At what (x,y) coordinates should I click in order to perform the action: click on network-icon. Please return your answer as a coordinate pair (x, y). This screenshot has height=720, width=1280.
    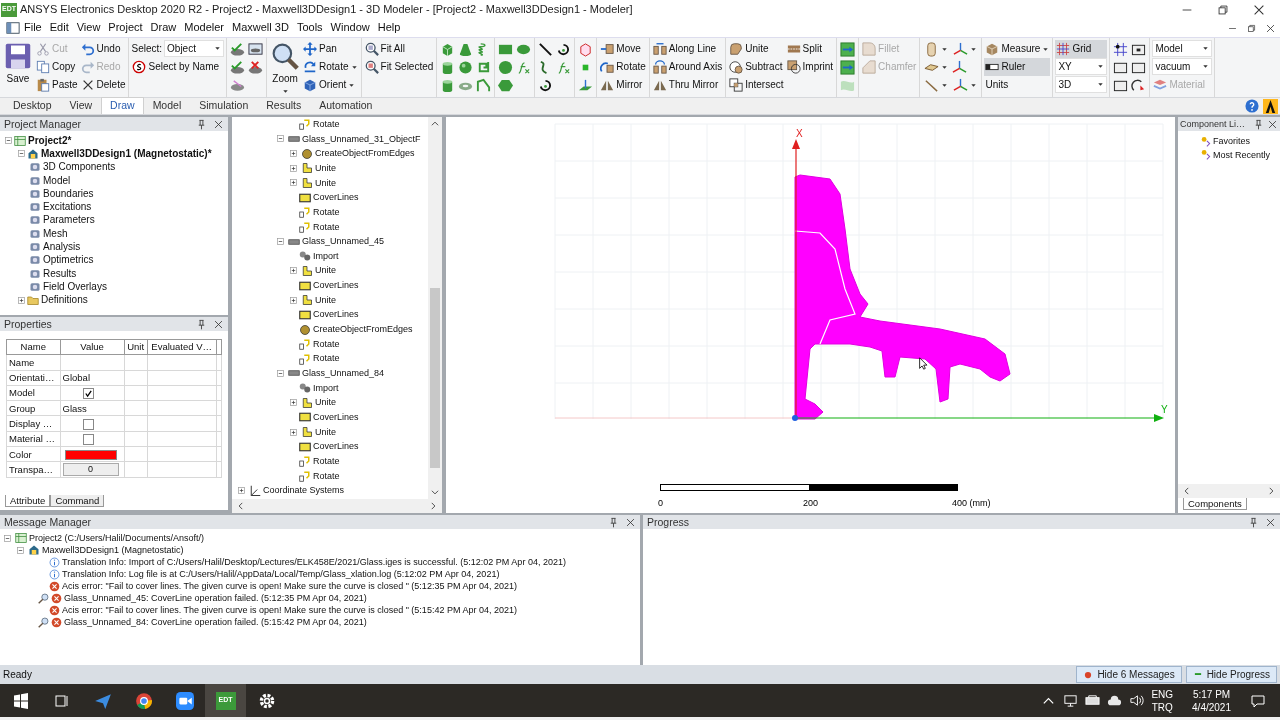
    Looking at the image, I should click on (1071, 700).